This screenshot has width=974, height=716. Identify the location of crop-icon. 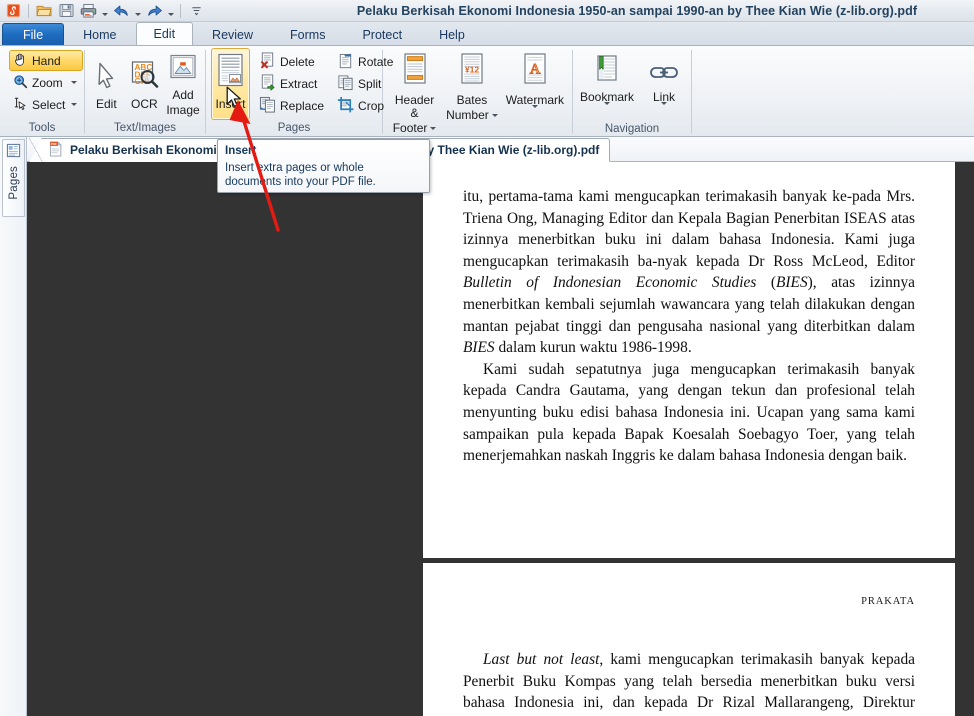
(345, 106).